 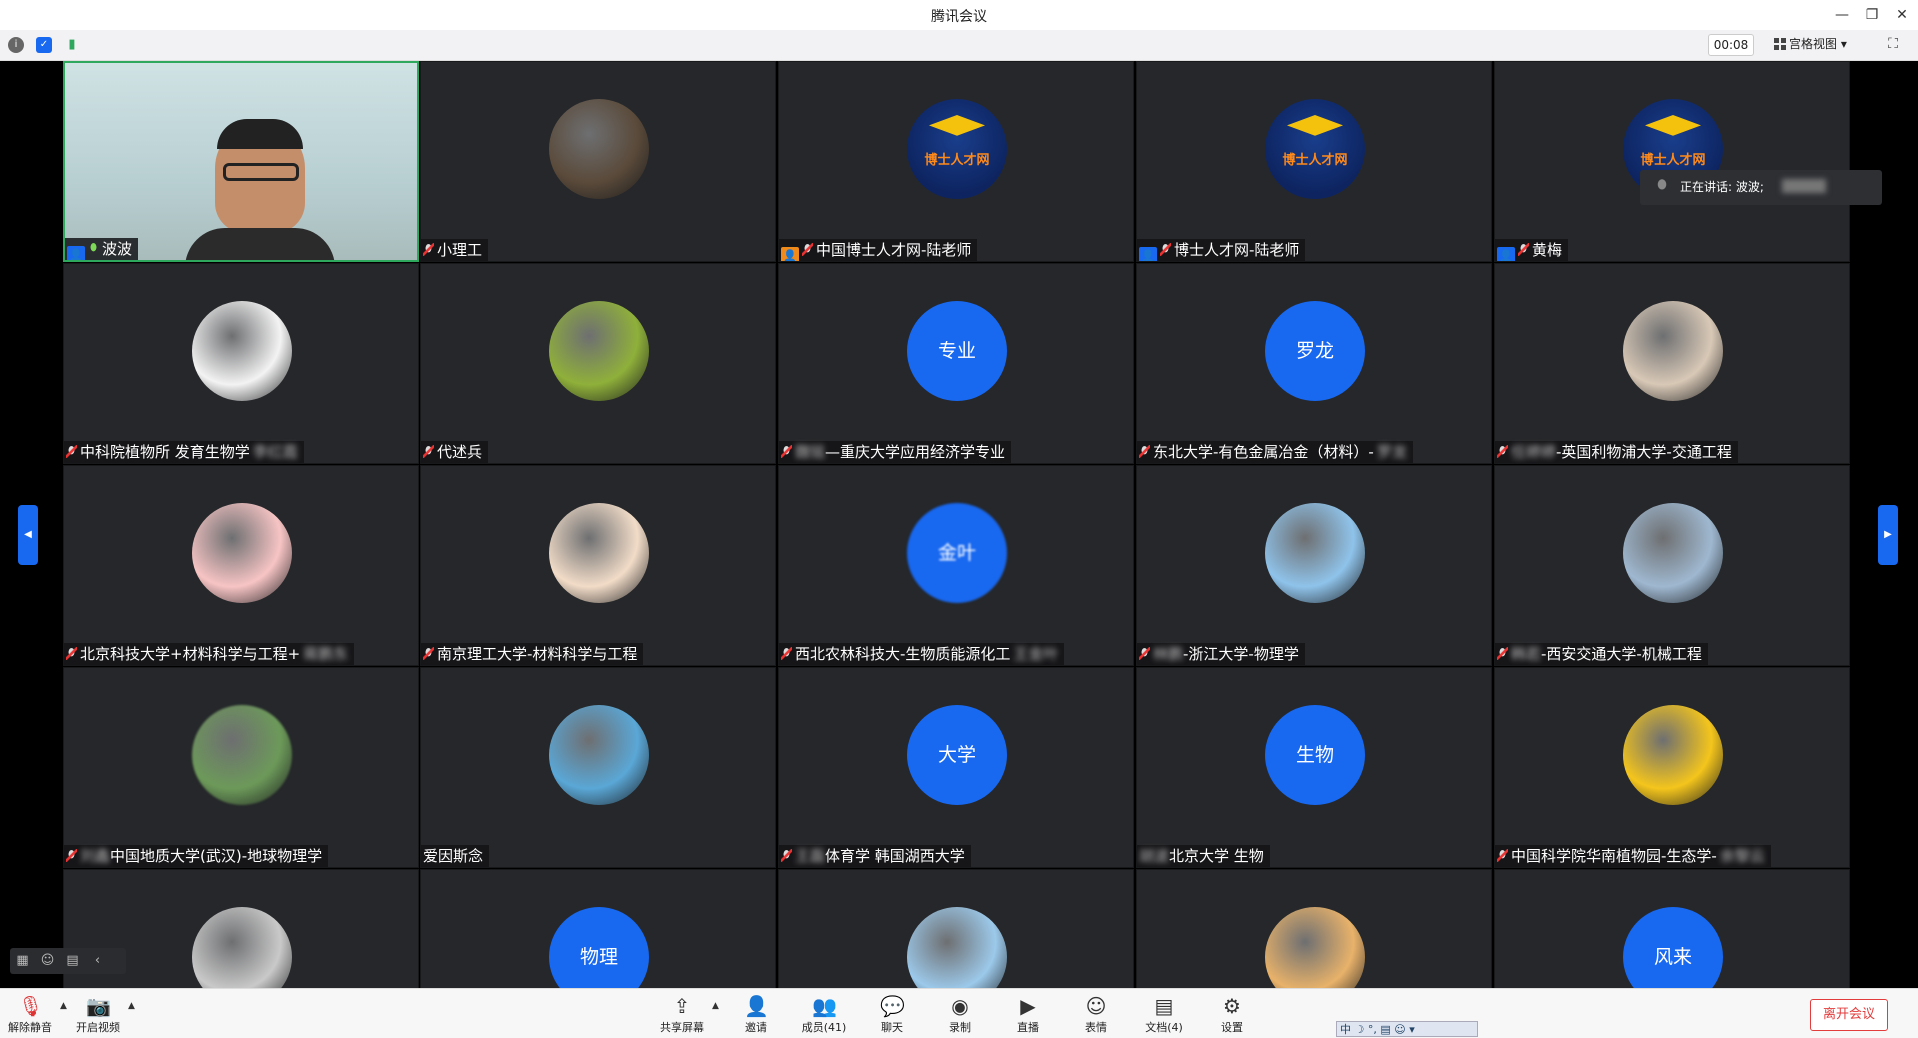 I want to click on info-icon: i, so click(x=16, y=45).